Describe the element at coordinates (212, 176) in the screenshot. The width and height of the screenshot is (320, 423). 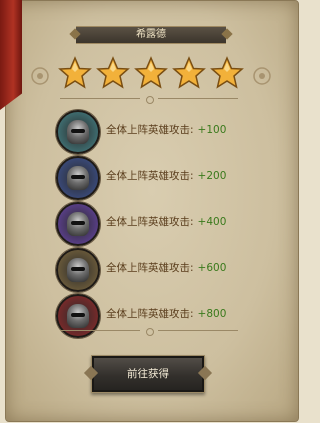
I see `bonus-value: +200` at that location.